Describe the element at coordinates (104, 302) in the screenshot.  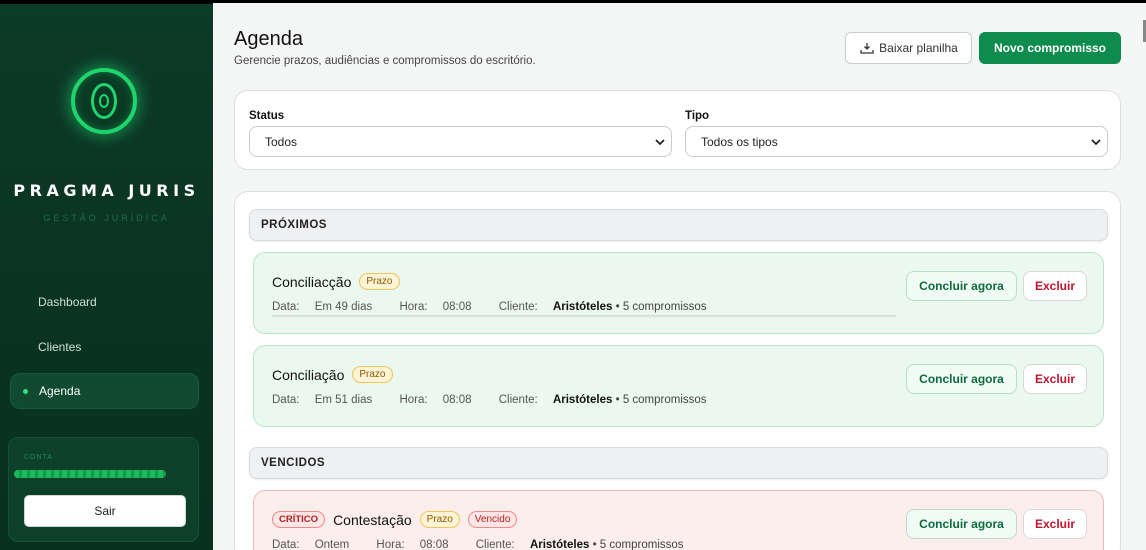
I see `sidebar-item-dashboard: Dashboard` at that location.